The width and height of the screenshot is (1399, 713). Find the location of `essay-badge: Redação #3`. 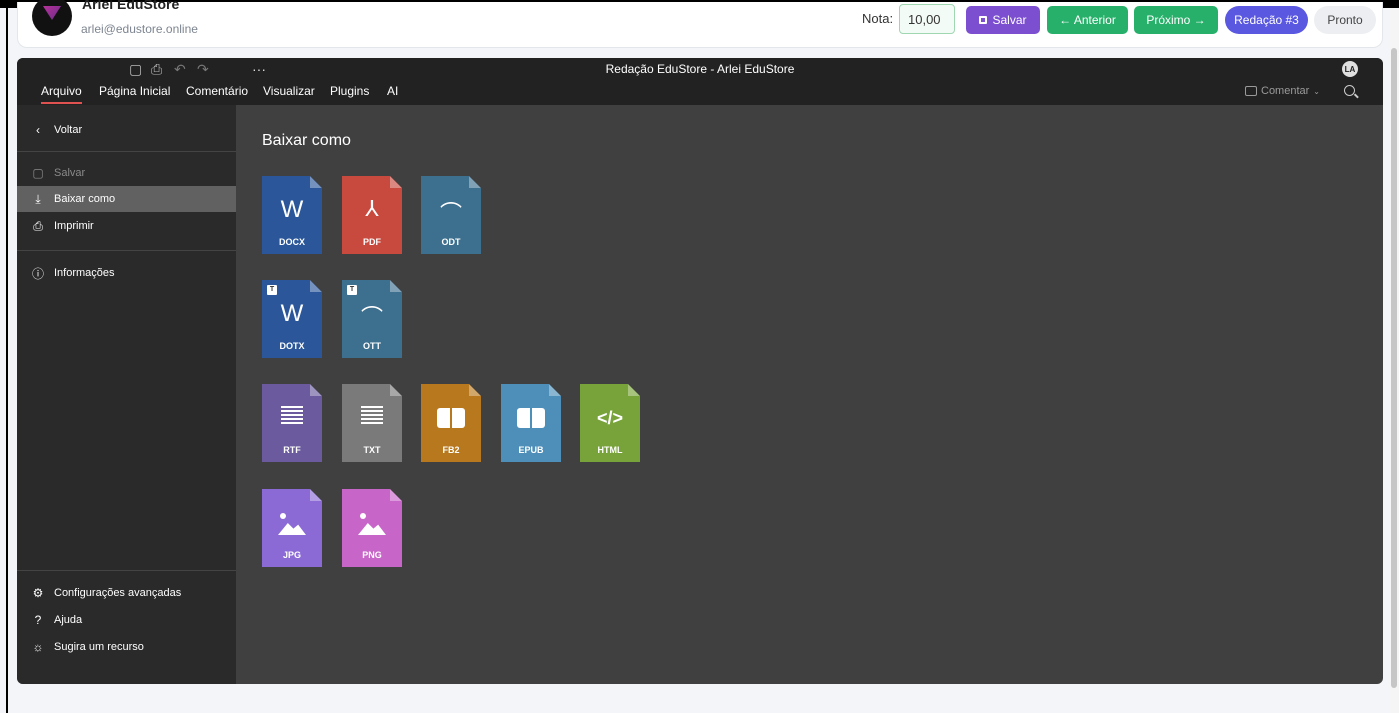

essay-badge: Redação #3 is located at coordinates (1266, 20).